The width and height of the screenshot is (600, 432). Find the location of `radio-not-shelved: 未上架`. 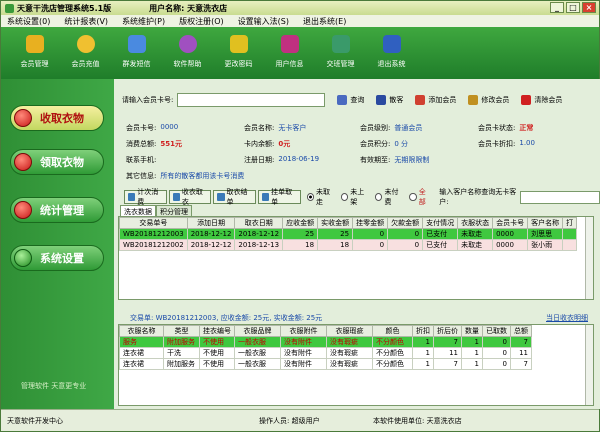

radio-not-shelved: 未上架 is located at coordinates (354, 197).